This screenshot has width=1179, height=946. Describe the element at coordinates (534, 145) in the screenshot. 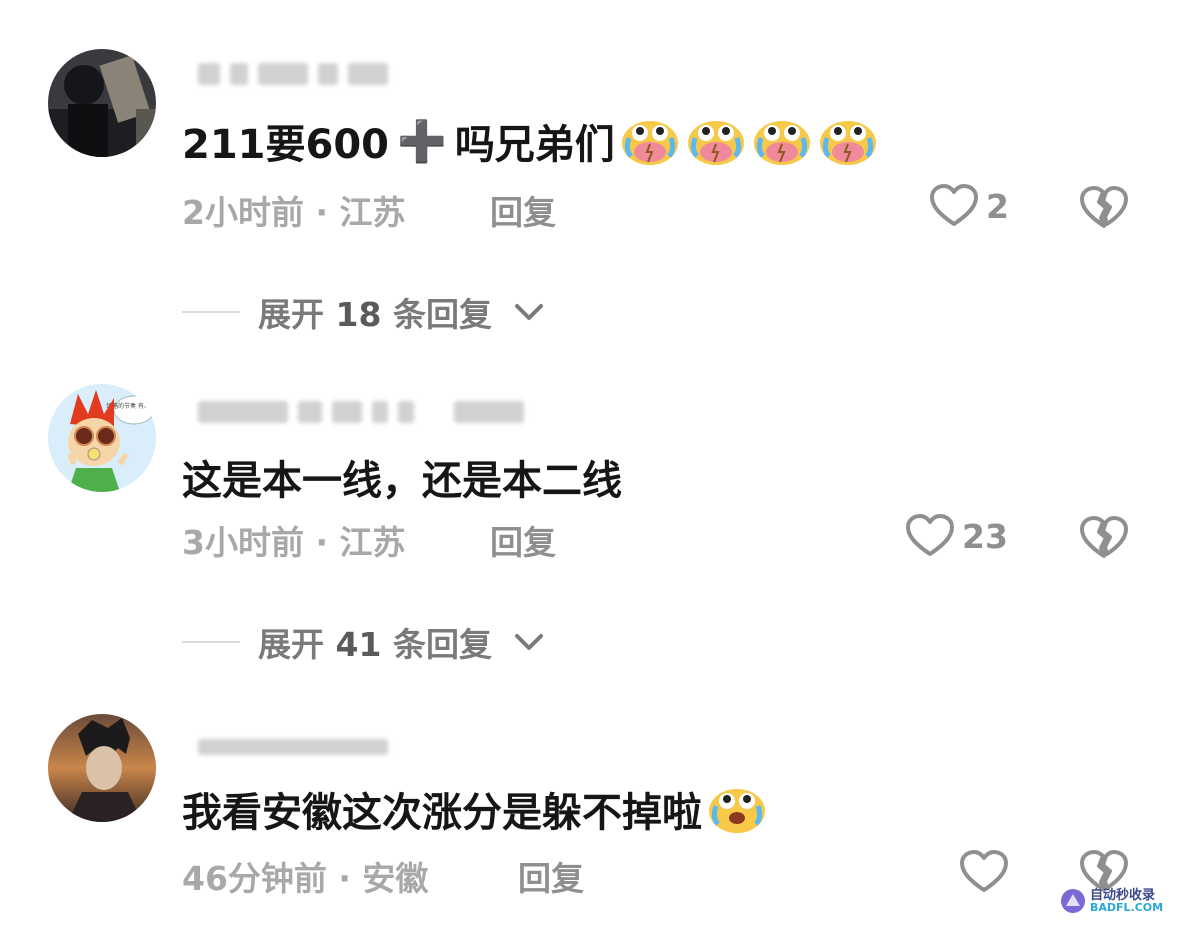

I see `comment-text-tail: 吗兄弟们` at that location.